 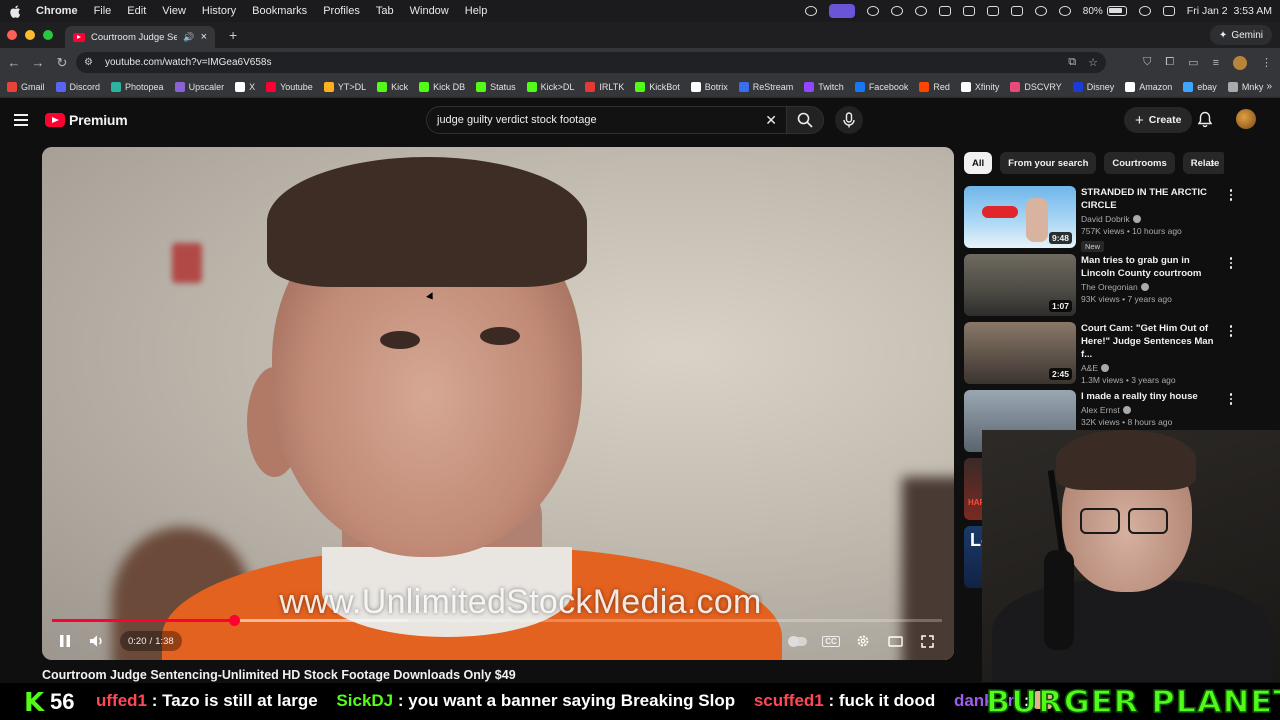 I want to click on video-thumbnail: 1:07, so click(x=1020, y=285).